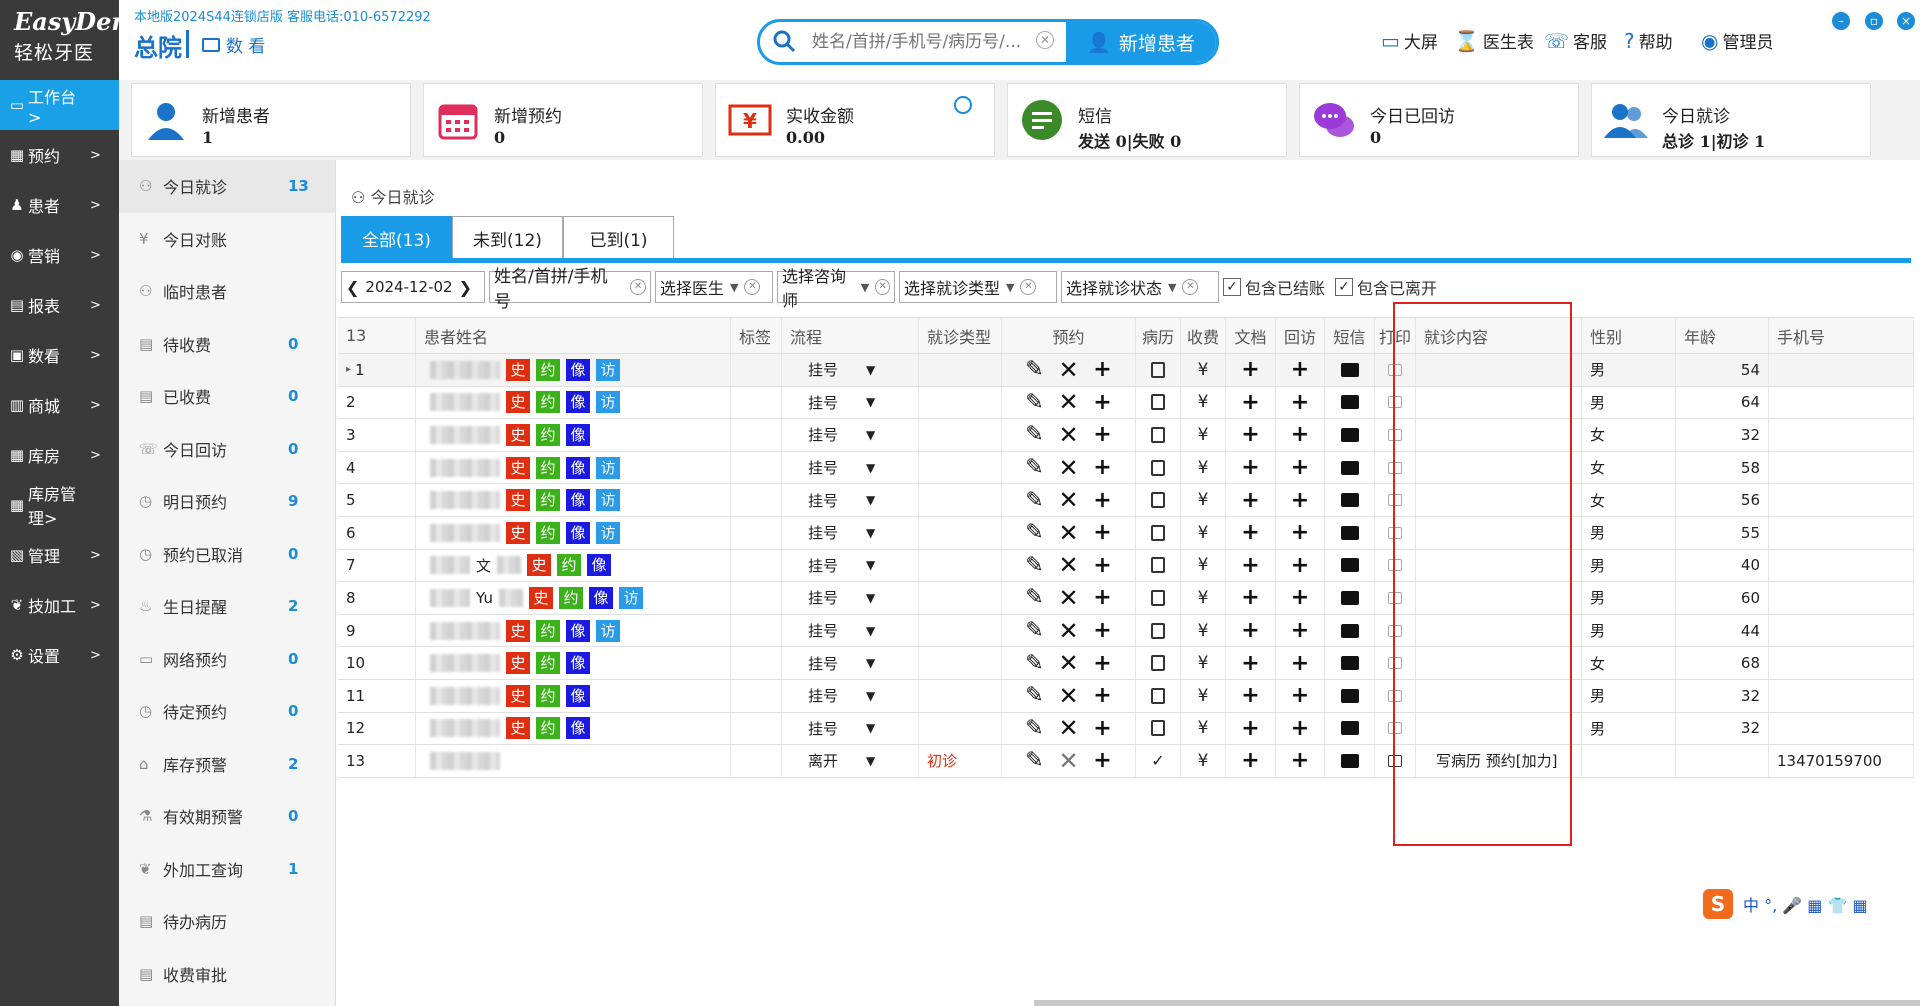 Image resolution: width=1920 pixels, height=1006 pixels. Describe the element at coordinates (59, 555) in the screenshot. I see `nav-item-9: ▧ 管理 >` at that location.